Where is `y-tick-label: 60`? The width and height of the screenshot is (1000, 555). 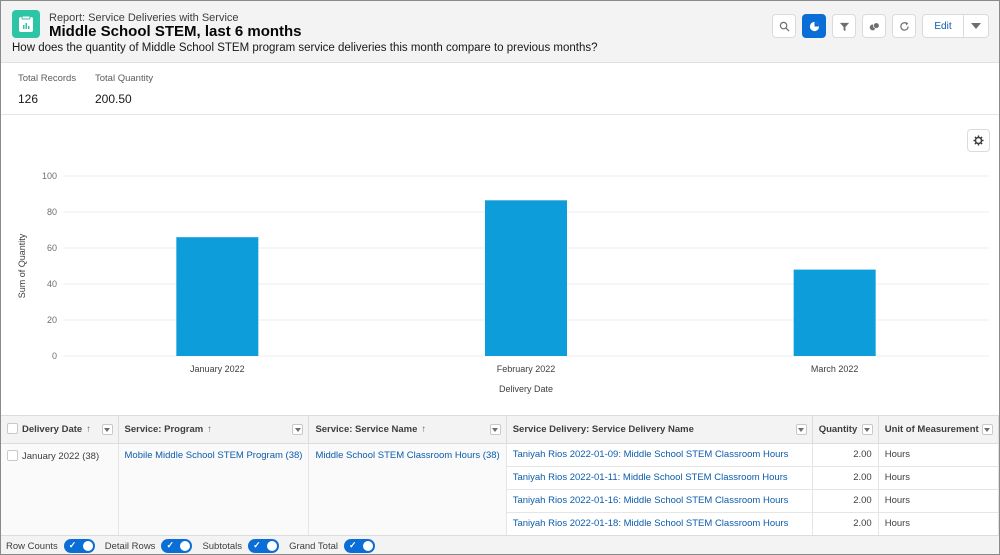
y-tick-label: 60 is located at coordinates (52, 248).